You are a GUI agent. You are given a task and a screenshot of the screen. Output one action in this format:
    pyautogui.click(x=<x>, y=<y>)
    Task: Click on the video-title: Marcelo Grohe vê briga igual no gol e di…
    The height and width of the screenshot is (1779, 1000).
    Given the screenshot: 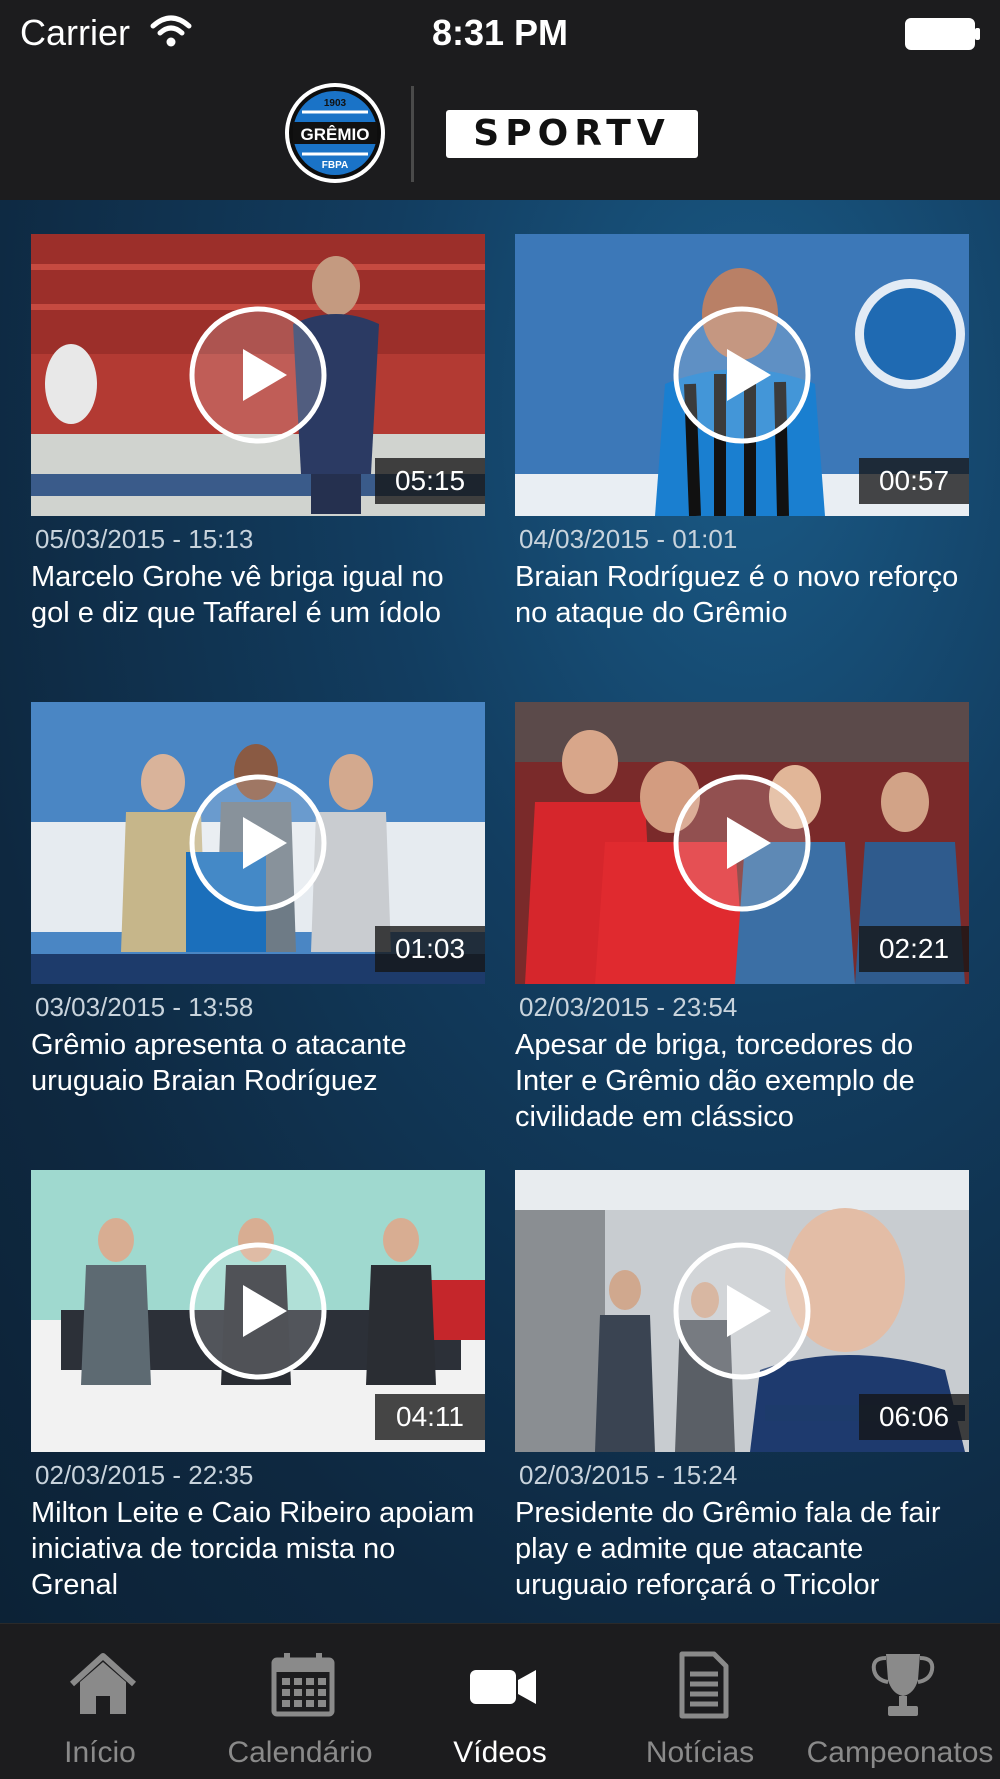 What is the action you would take?
    pyautogui.click(x=258, y=595)
    